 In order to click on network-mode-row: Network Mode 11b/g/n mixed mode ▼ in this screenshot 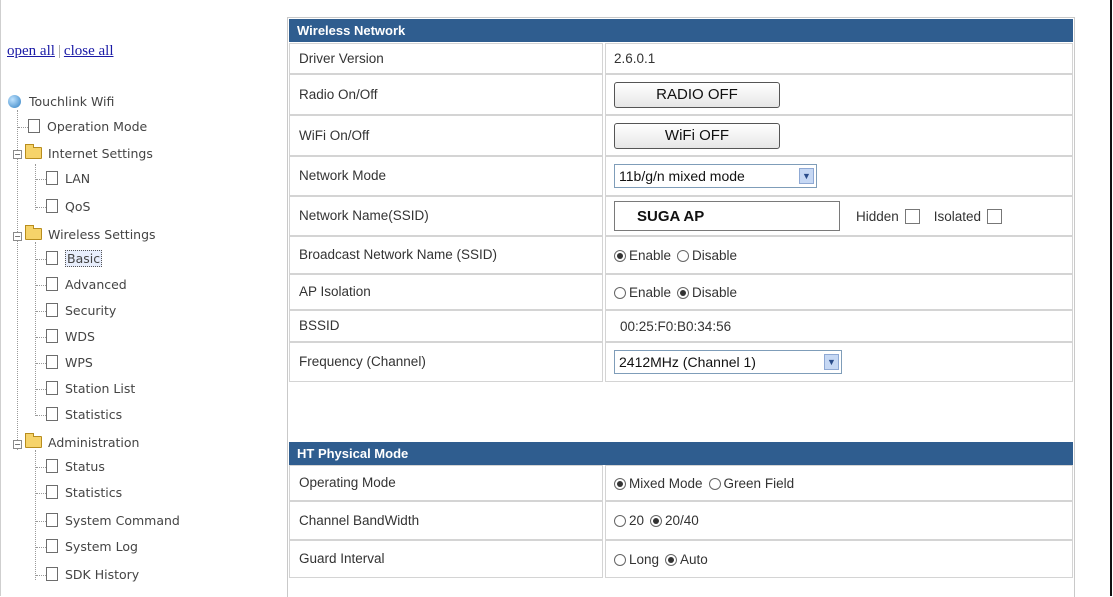, I will do `click(681, 176)`.